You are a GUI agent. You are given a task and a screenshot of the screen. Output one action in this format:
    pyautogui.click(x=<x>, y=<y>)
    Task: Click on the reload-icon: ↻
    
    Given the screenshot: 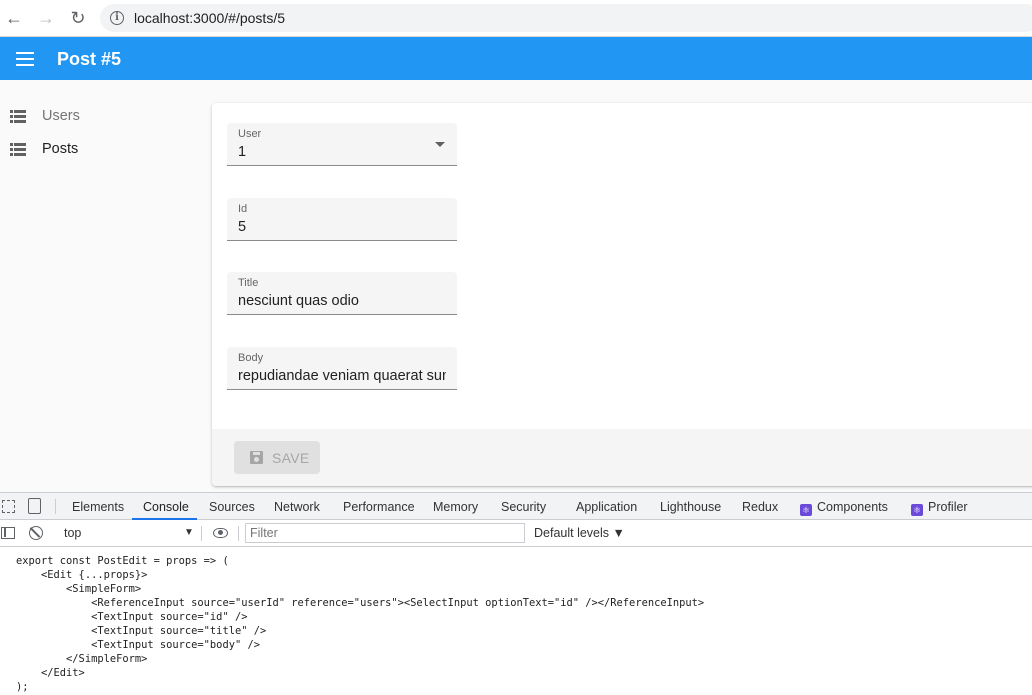 What is the action you would take?
    pyautogui.click(x=78, y=18)
    